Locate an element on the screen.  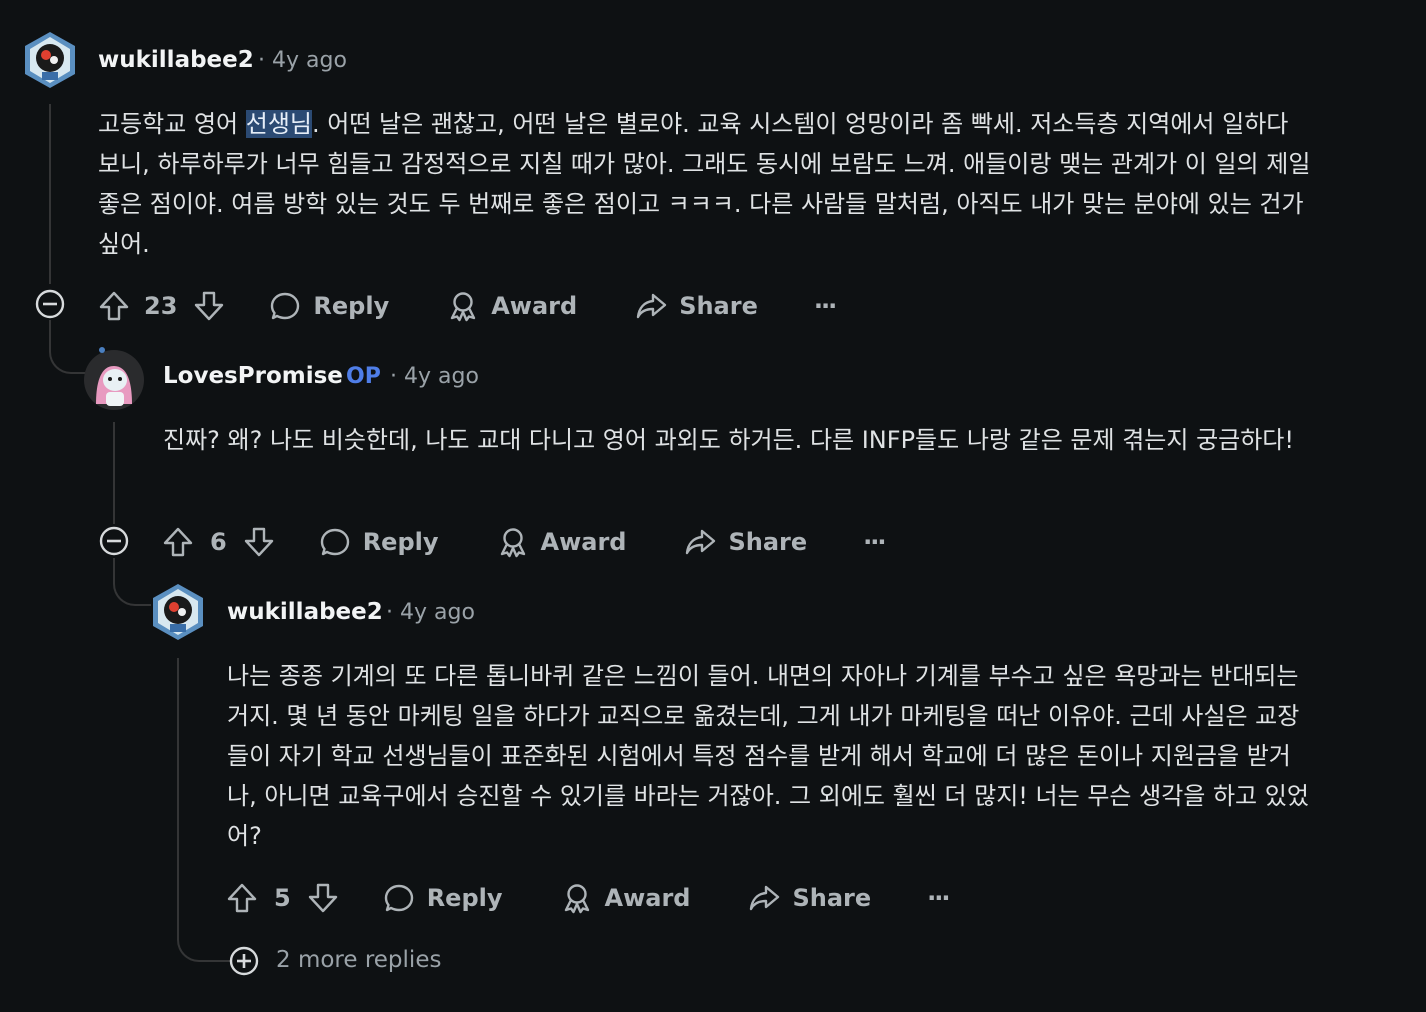
vote-count-text: 5 is located at coordinates (282, 898).